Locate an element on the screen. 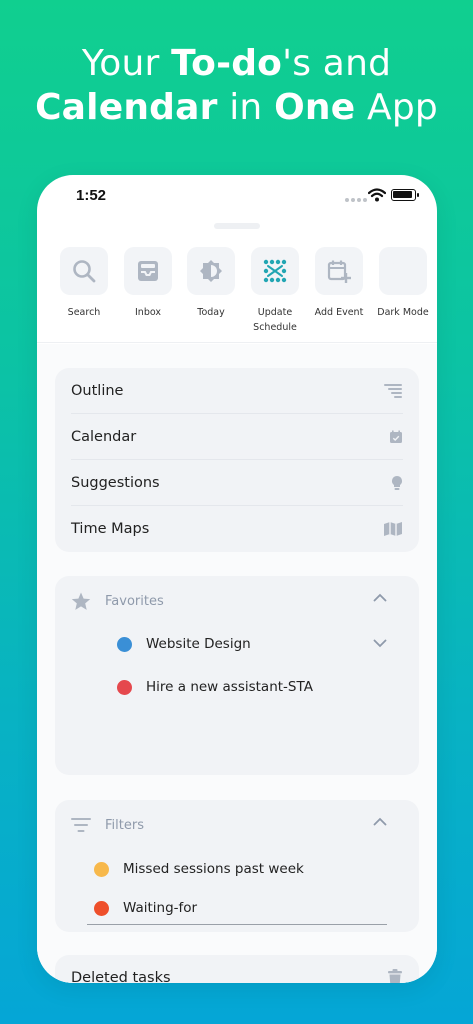  add-event-icon is located at coordinates (339, 271).